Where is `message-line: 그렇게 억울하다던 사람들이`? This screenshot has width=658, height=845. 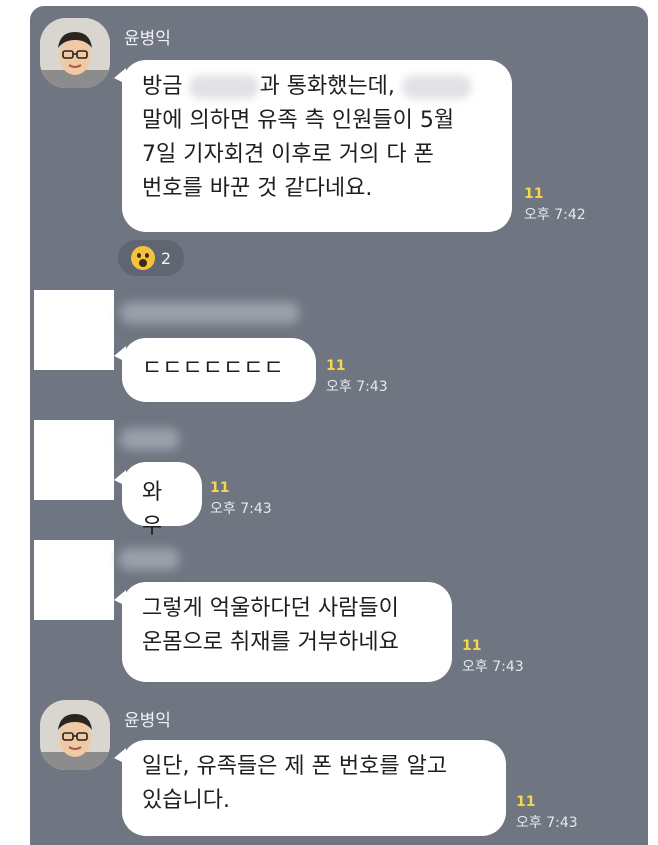 message-line: 그렇게 억울하다던 사람들이 is located at coordinates (270, 608).